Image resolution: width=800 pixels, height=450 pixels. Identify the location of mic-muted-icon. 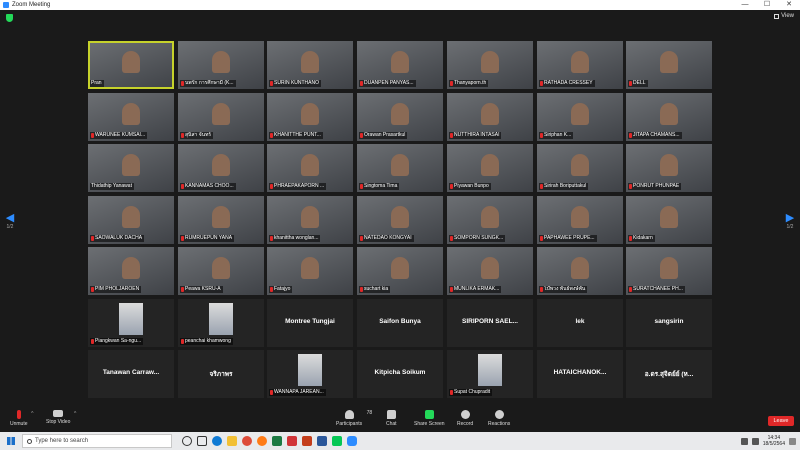
(361, 238).